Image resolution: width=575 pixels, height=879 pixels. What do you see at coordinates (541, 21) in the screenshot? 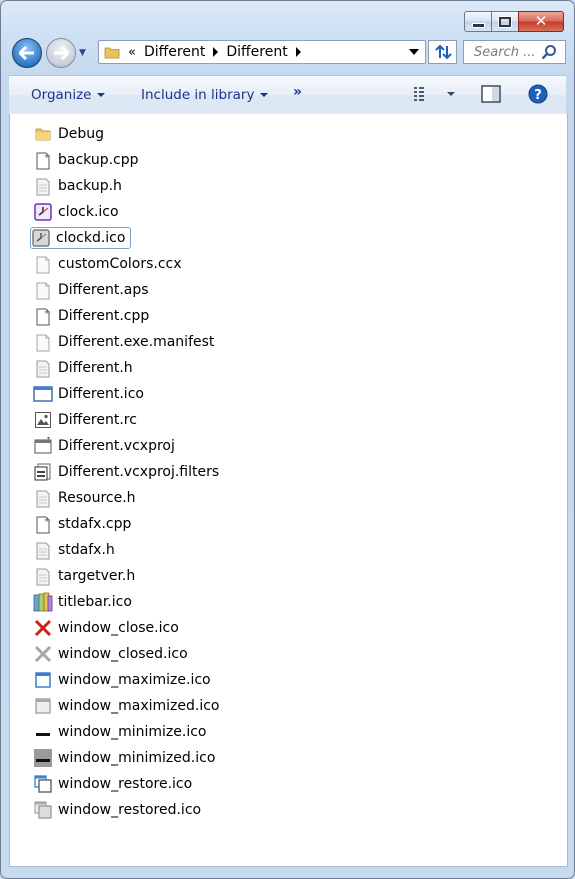
I see `close-button: ✕` at bounding box center [541, 21].